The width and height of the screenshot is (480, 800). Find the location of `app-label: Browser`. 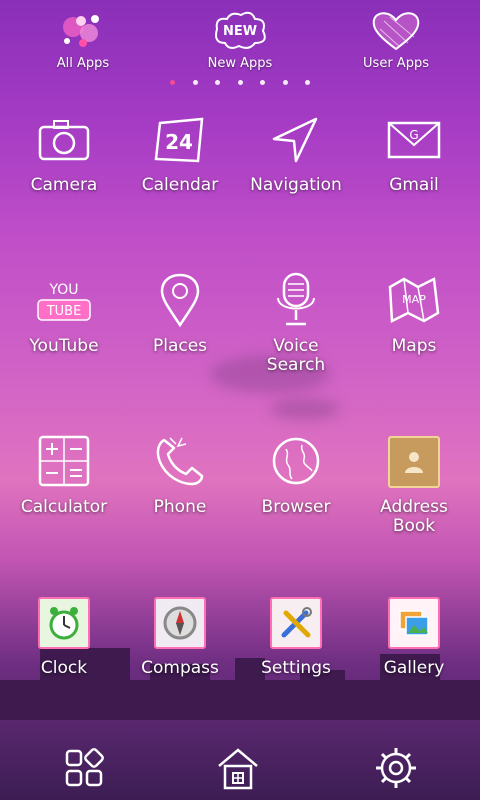

app-label: Browser is located at coordinates (296, 507).